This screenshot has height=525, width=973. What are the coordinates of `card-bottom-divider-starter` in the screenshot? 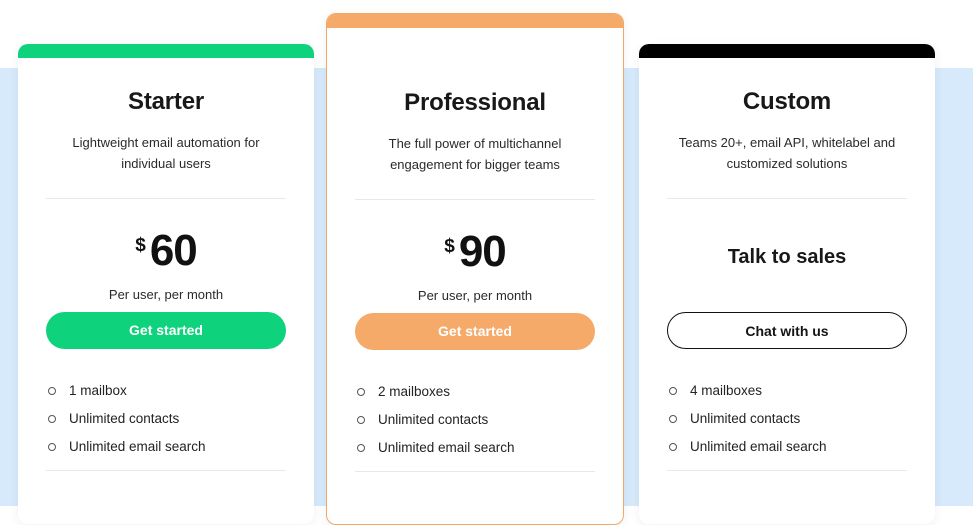 It's located at (166, 470).